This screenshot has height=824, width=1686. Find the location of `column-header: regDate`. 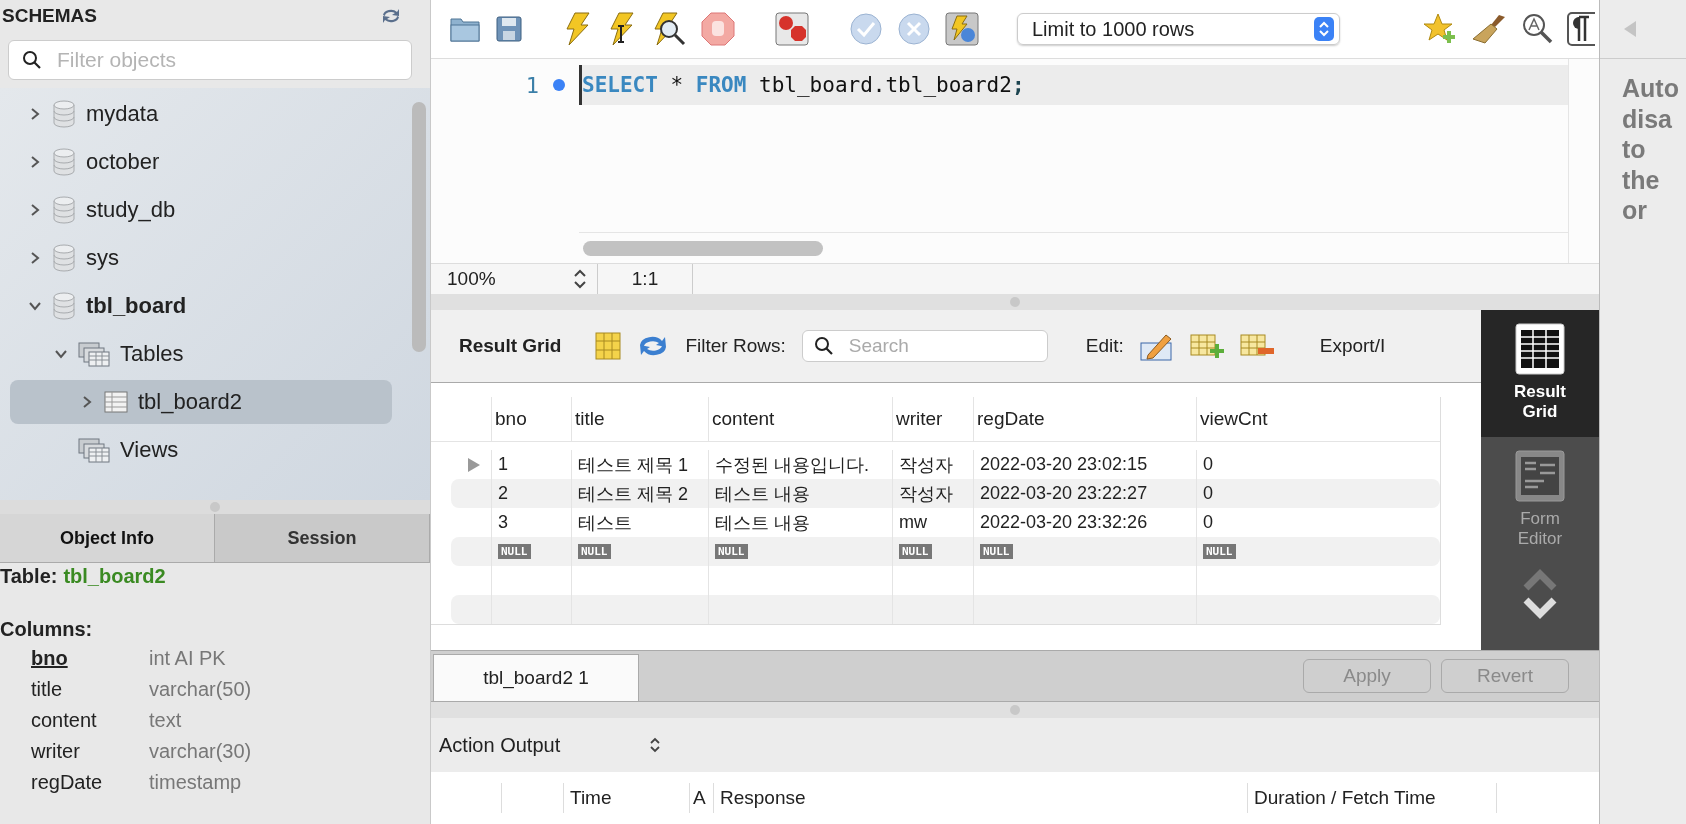

column-header: regDate is located at coordinates (1084, 419).